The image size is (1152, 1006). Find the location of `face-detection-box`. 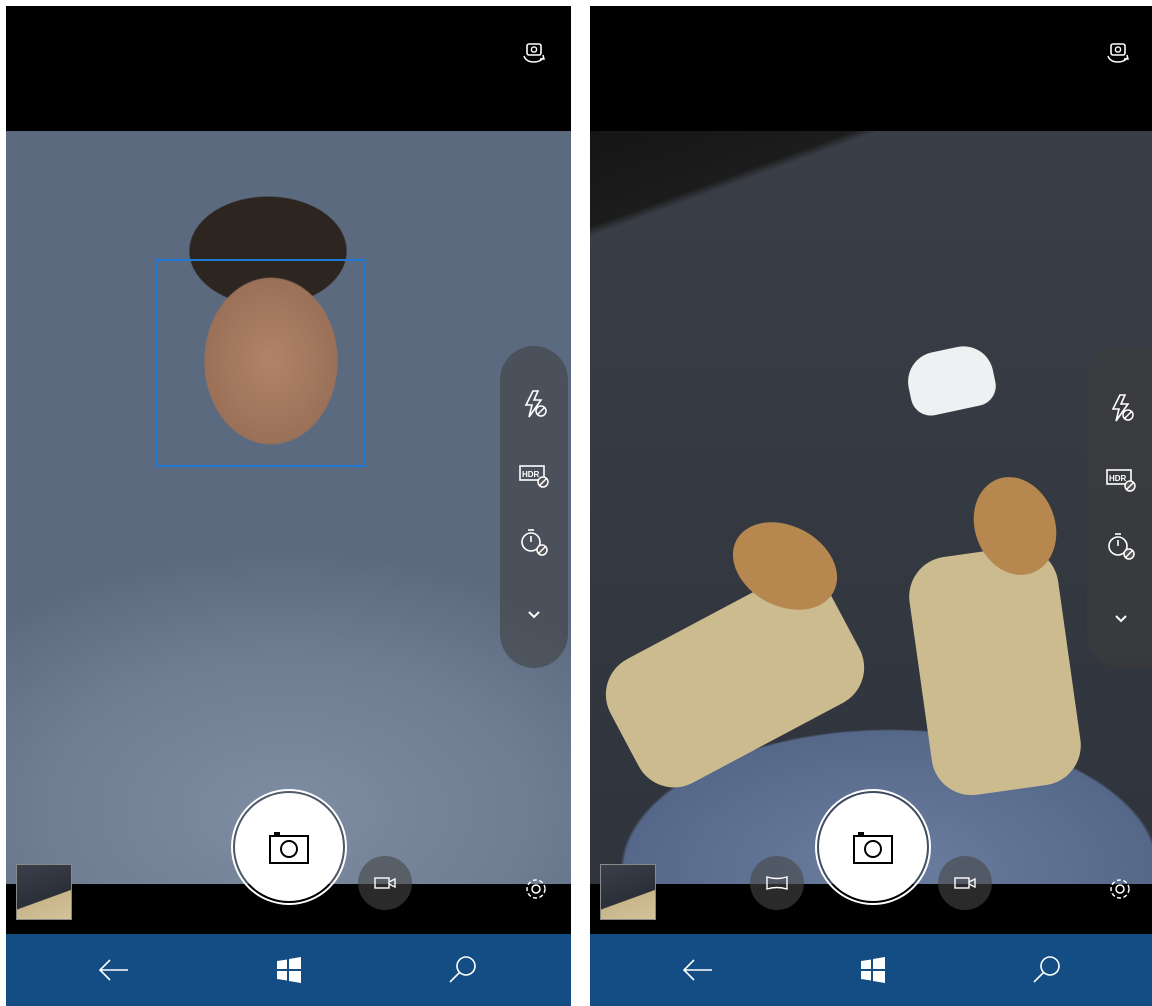

face-detection-box is located at coordinates (261, 363).